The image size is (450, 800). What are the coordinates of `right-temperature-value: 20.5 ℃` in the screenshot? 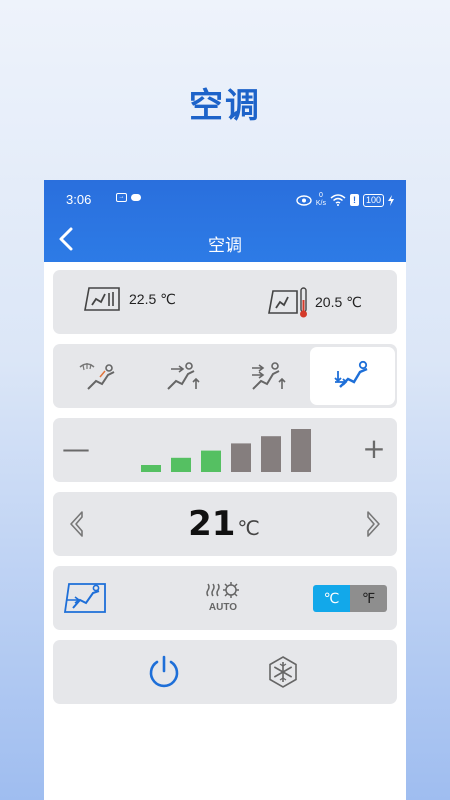 It's located at (338, 301).